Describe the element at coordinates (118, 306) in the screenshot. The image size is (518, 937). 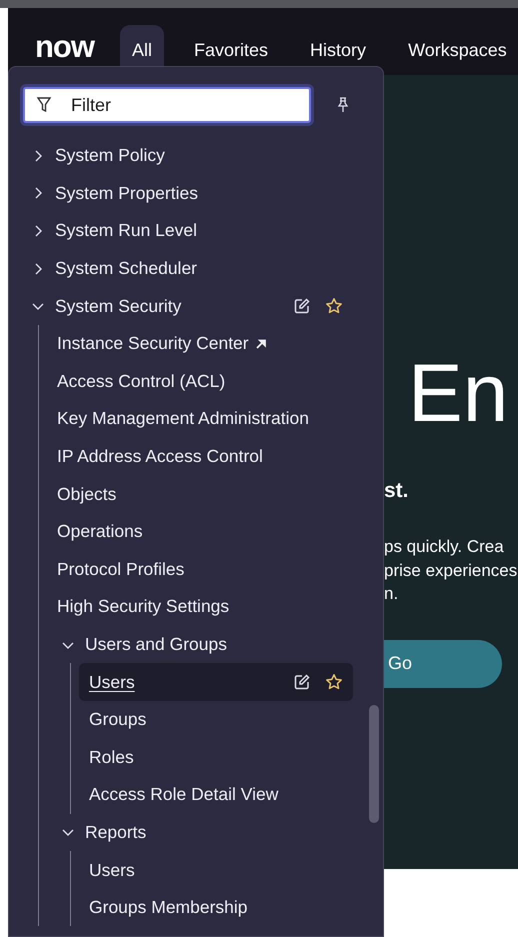
I see `menu-group: System Security` at that location.